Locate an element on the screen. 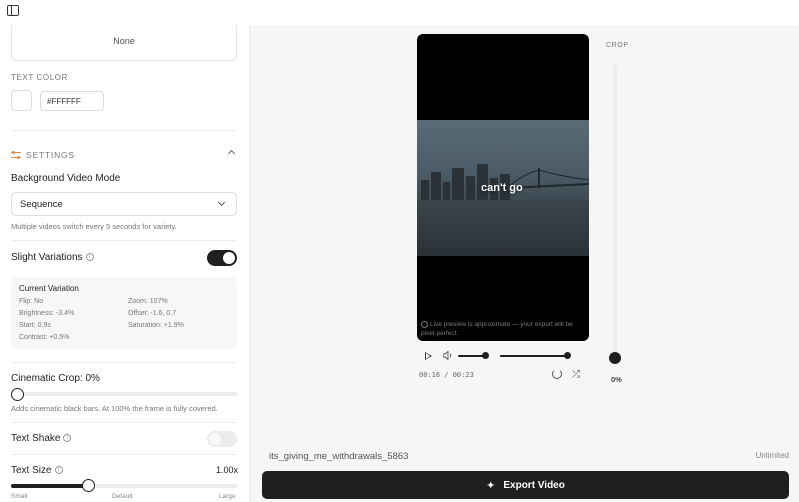 The width and height of the screenshot is (799, 502). play-icon is located at coordinates (428, 356).